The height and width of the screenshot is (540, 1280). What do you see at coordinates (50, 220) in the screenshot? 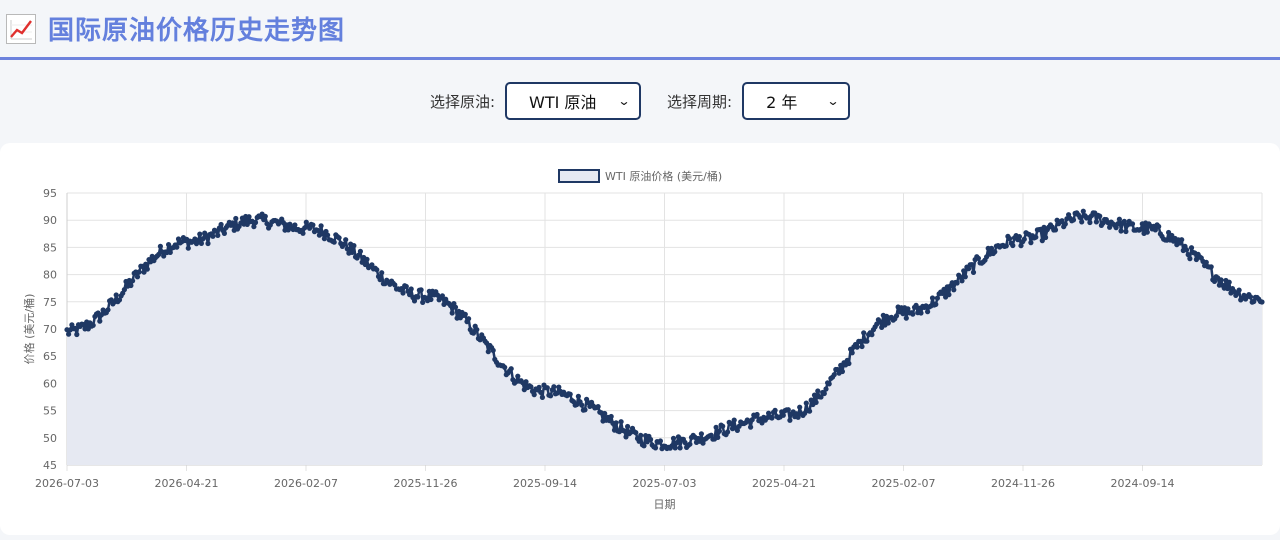
I see `y-tick-label: 90` at bounding box center [50, 220].